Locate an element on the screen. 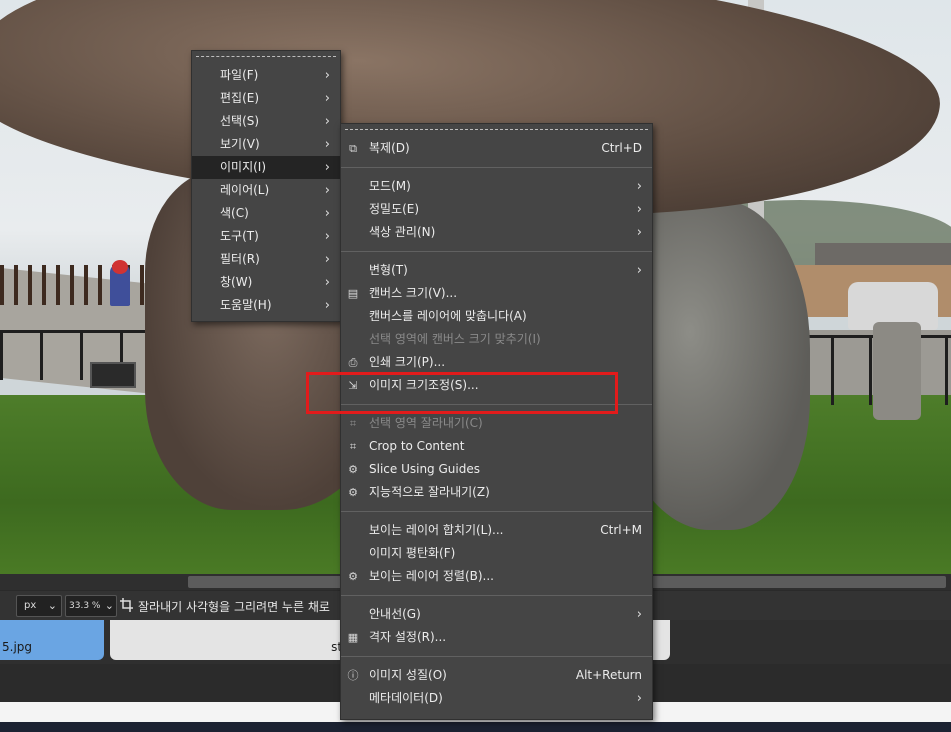 This screenshot has width=951, height=732. menu-tools: 도구(T) › is located at coordinates (266, 236).